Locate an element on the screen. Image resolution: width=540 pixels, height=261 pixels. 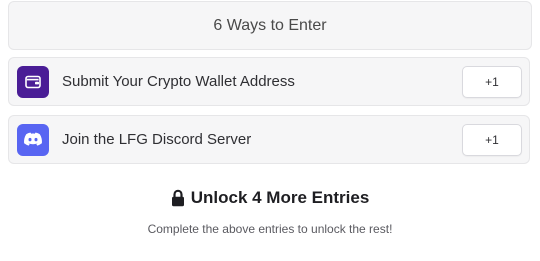
unlock-title: Unlock 4 More Entries is located at coordinates (280, 197).